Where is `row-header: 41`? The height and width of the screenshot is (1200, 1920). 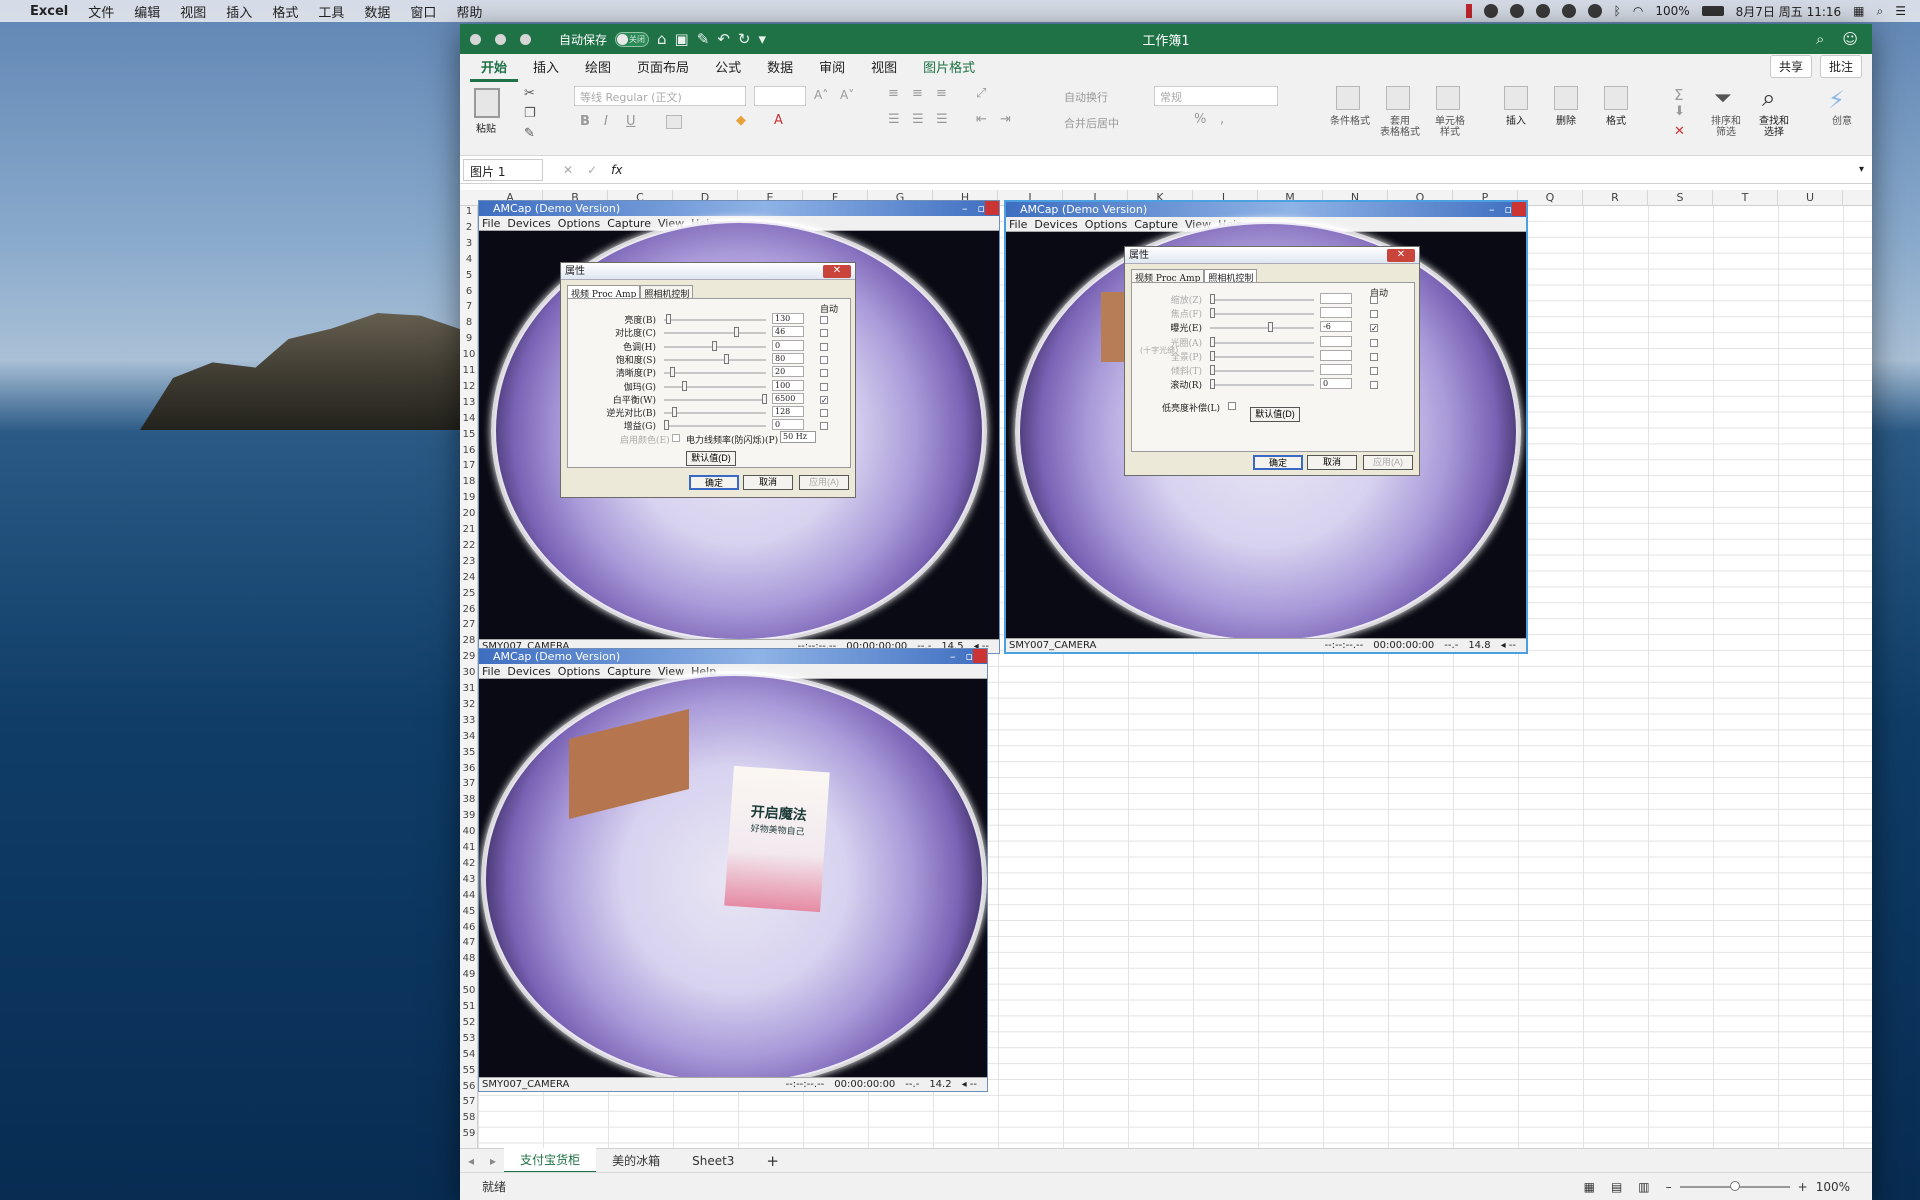 row-header: 41 is located at coordinates (469, 847).